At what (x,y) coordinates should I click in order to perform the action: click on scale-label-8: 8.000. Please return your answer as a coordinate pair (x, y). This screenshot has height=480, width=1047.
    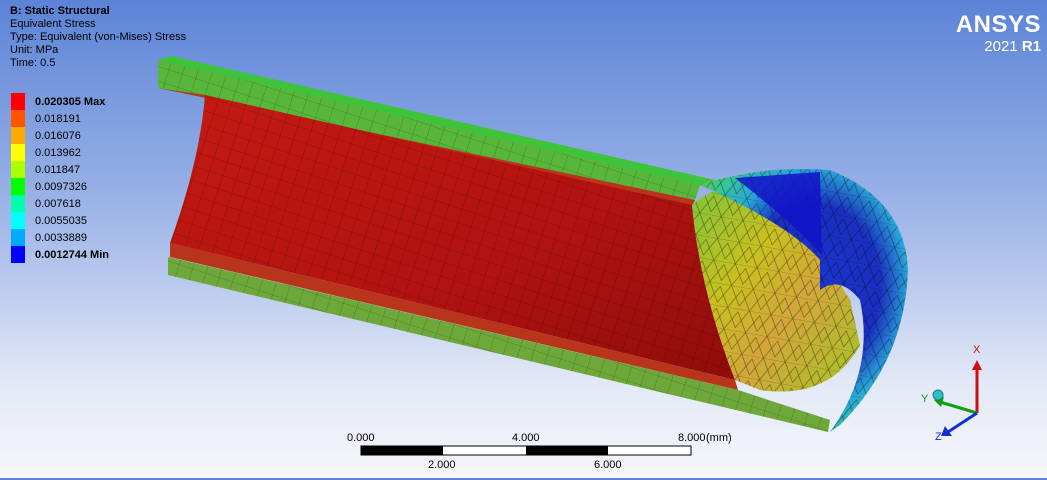
    Looking at the image, I should click on (692, 438).